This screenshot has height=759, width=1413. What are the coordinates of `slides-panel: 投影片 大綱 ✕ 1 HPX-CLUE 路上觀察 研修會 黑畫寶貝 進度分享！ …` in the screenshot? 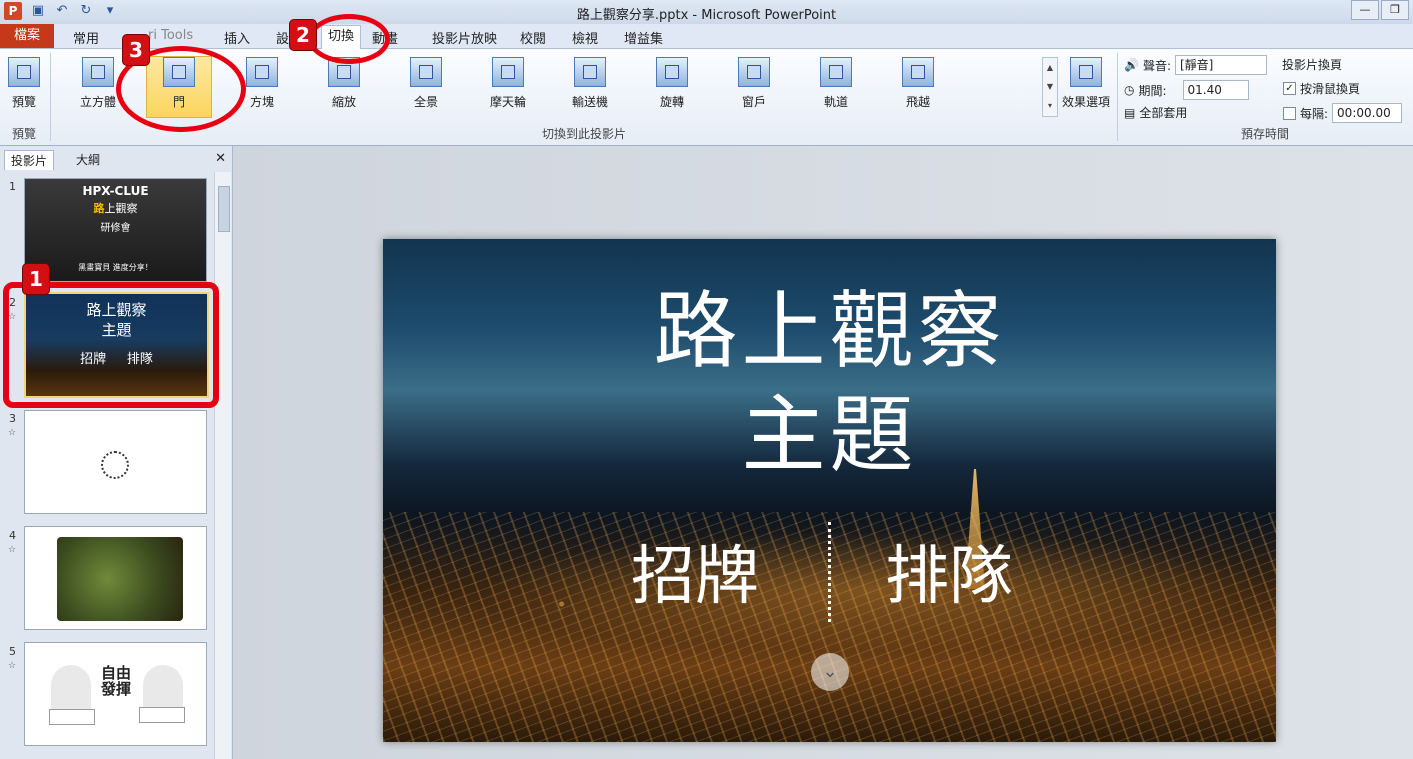 It's located at (116, 452).